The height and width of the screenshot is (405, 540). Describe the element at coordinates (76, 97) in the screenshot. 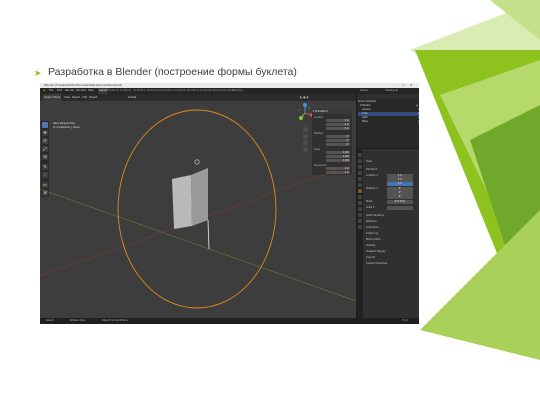

I see `viewport-menu-select: Select` at that location.